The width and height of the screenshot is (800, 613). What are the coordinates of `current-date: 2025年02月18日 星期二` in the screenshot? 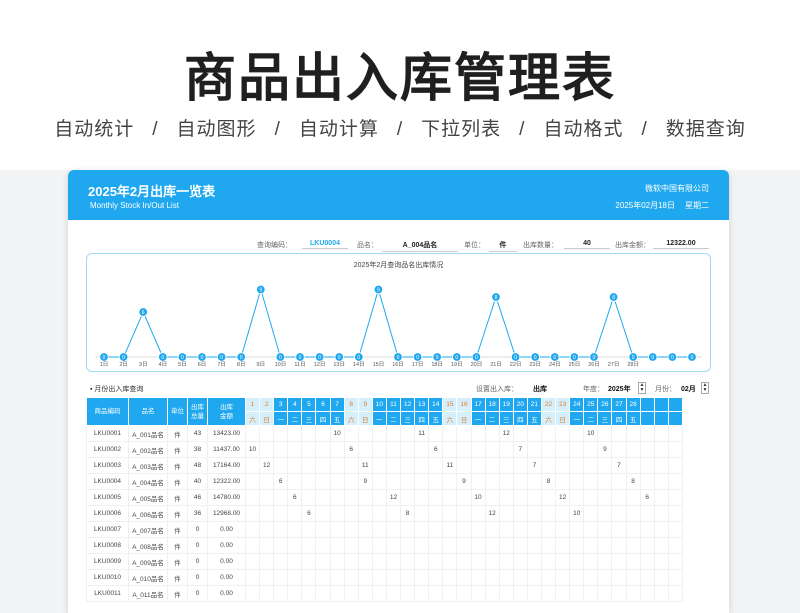 It's located at (662, 205).